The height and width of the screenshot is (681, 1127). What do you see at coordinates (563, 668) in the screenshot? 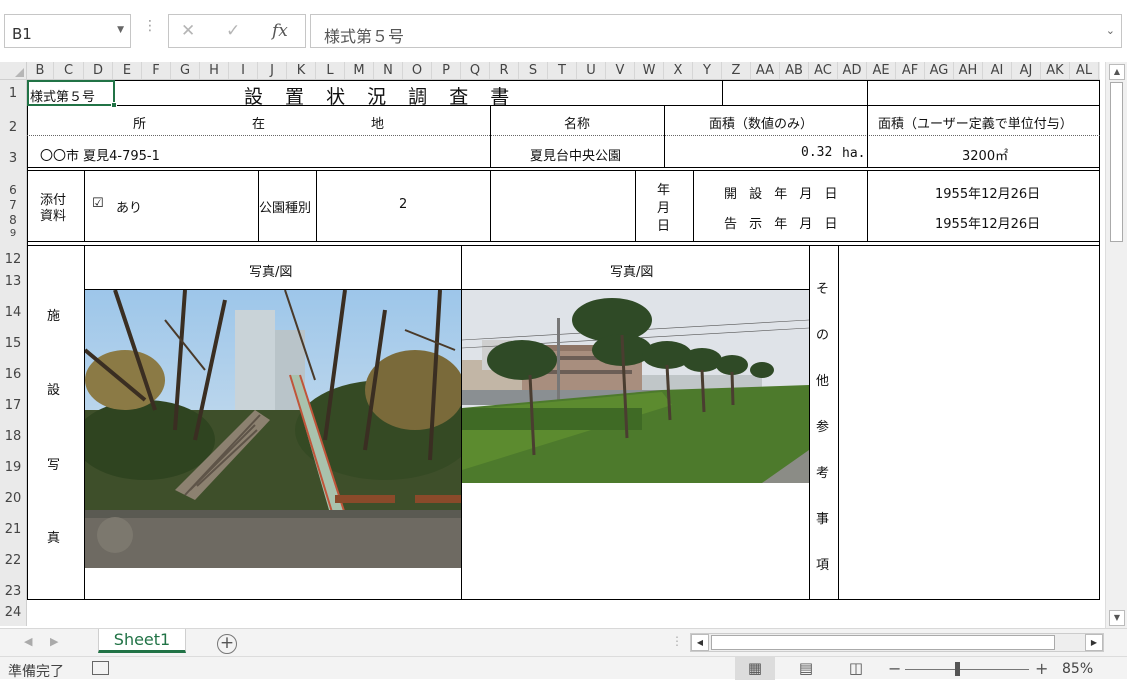
I see `status-bar: 準備完了 ▦ ▤ ◫ − + 85%` at bounding box center [563, 668].